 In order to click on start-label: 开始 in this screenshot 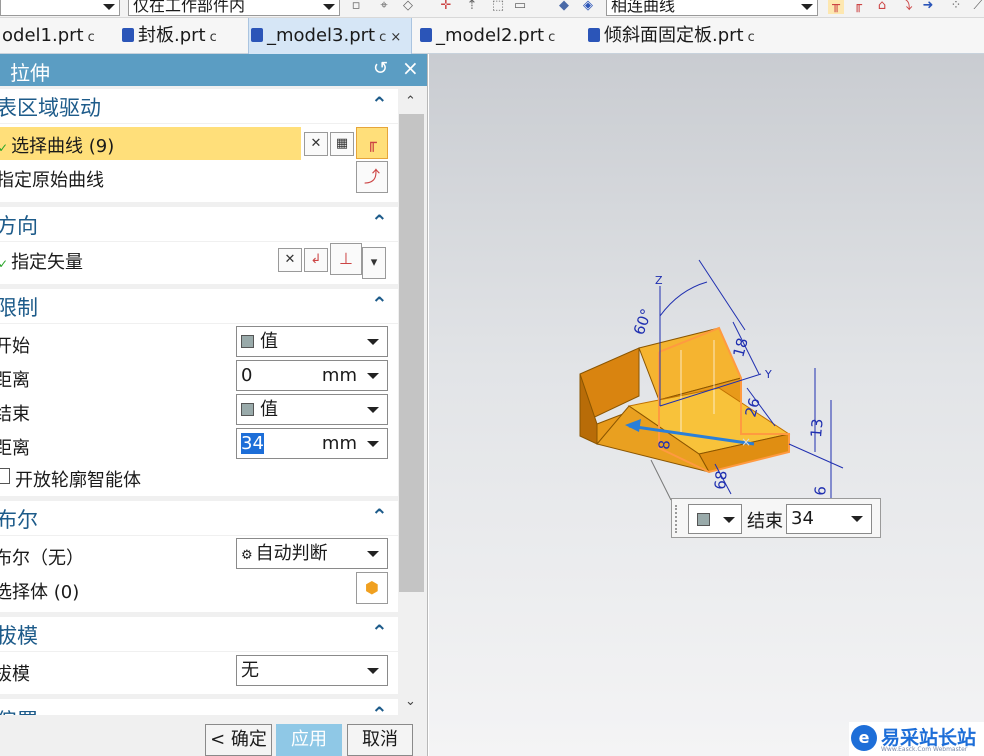, I will do `click(15, 346)`.